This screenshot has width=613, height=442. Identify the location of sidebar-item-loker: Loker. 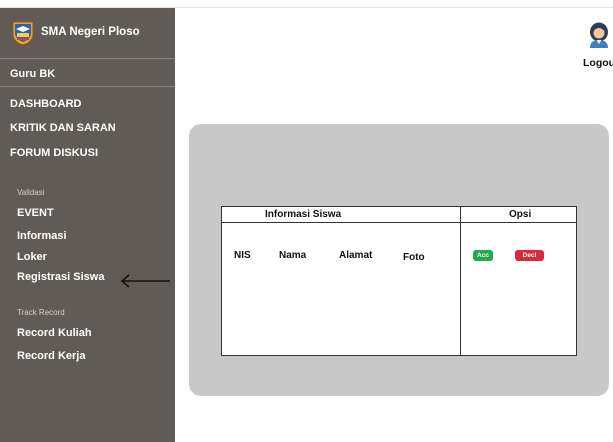
(32, 257).